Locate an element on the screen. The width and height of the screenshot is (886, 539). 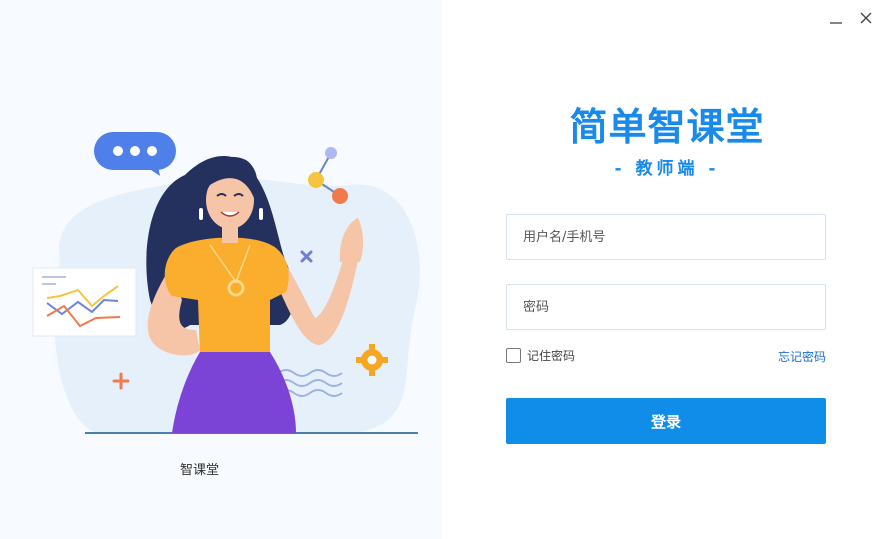
brand-subtitle: - 教师端 - is located at coordinates (667, 169).